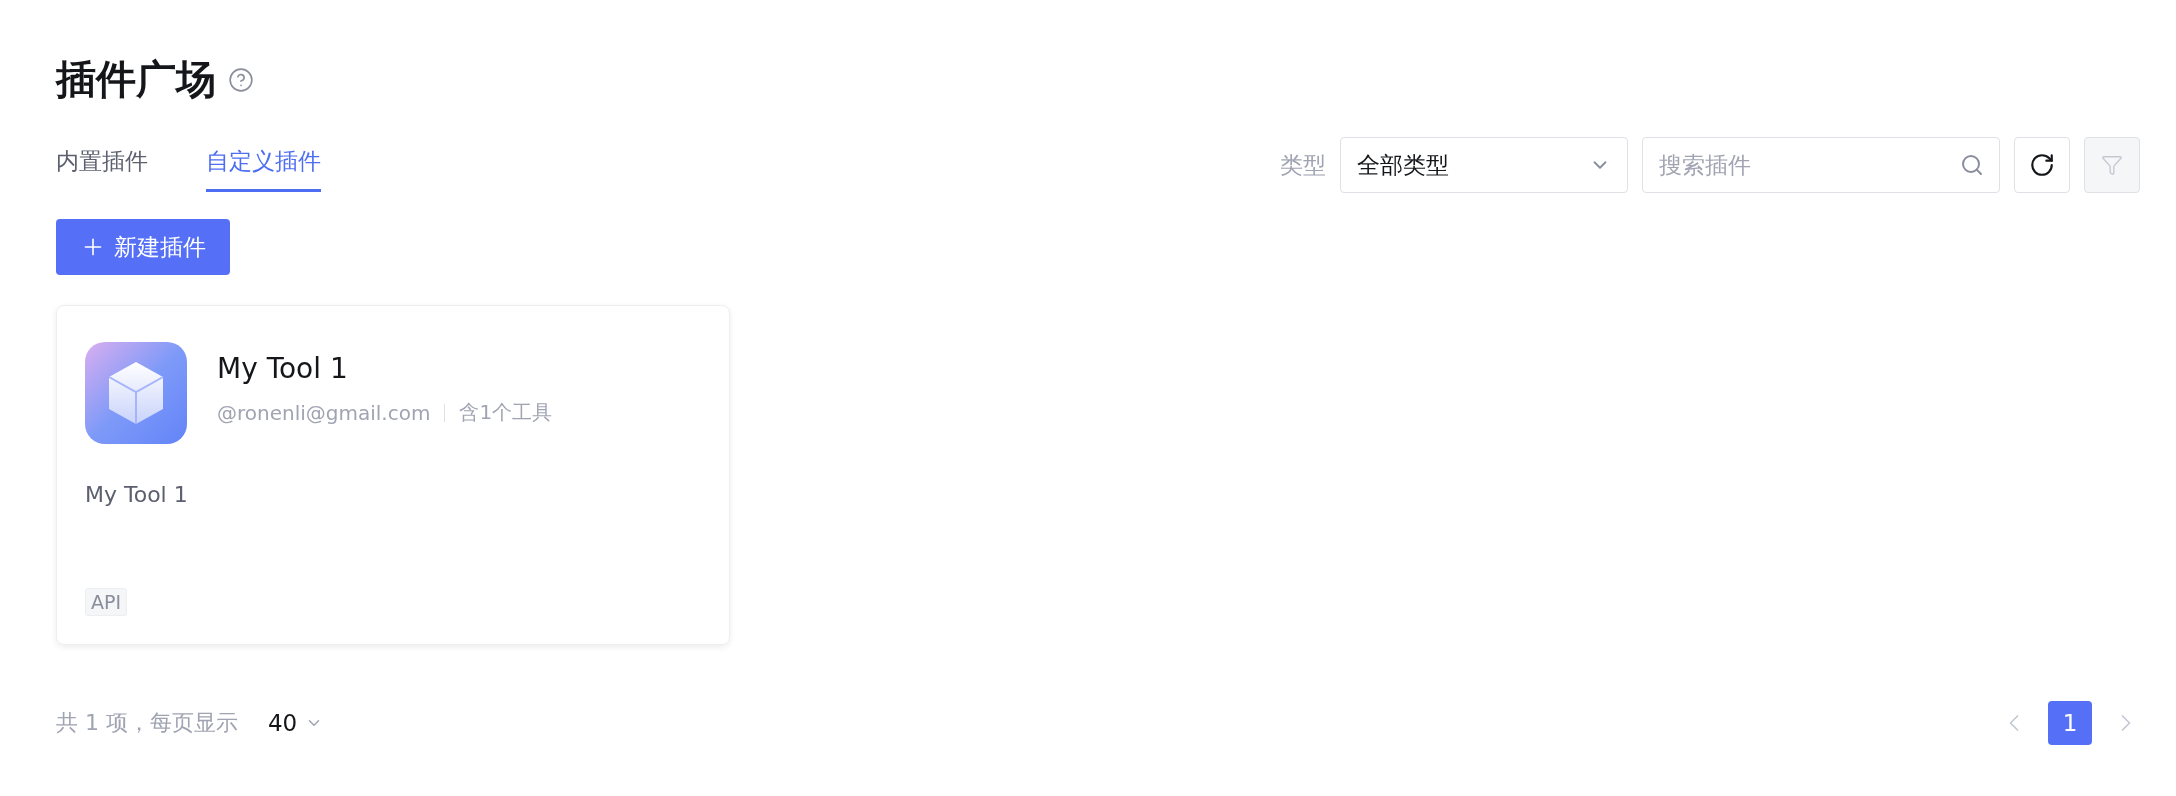  I want to click on refresh-button, so click(2042, 165).